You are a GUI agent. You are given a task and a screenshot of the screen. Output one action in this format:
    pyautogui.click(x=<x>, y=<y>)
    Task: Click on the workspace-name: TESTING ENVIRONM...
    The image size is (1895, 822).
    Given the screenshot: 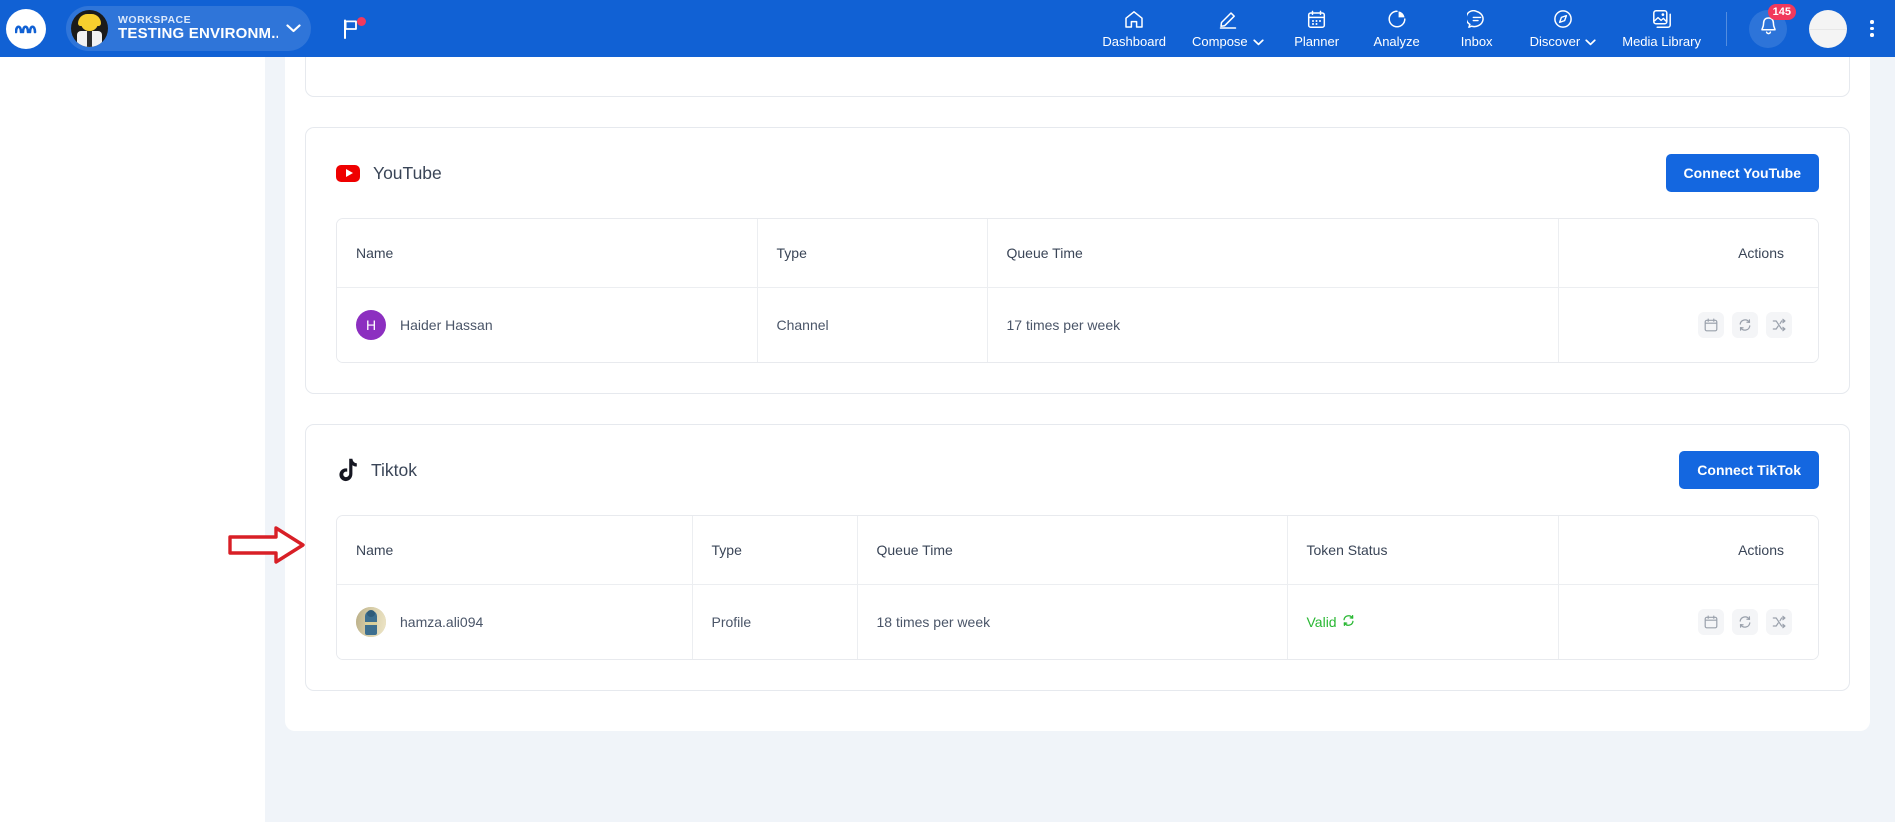 What is the action you would take?
    pyautogui.click(x=198, y=34)
    